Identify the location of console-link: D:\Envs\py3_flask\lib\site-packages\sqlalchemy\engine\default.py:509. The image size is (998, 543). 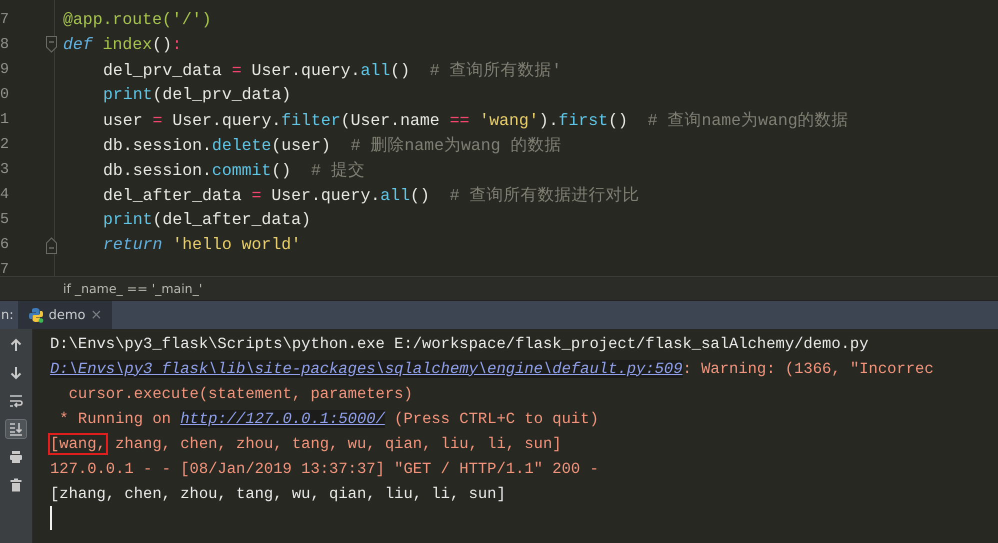
(366, 369).